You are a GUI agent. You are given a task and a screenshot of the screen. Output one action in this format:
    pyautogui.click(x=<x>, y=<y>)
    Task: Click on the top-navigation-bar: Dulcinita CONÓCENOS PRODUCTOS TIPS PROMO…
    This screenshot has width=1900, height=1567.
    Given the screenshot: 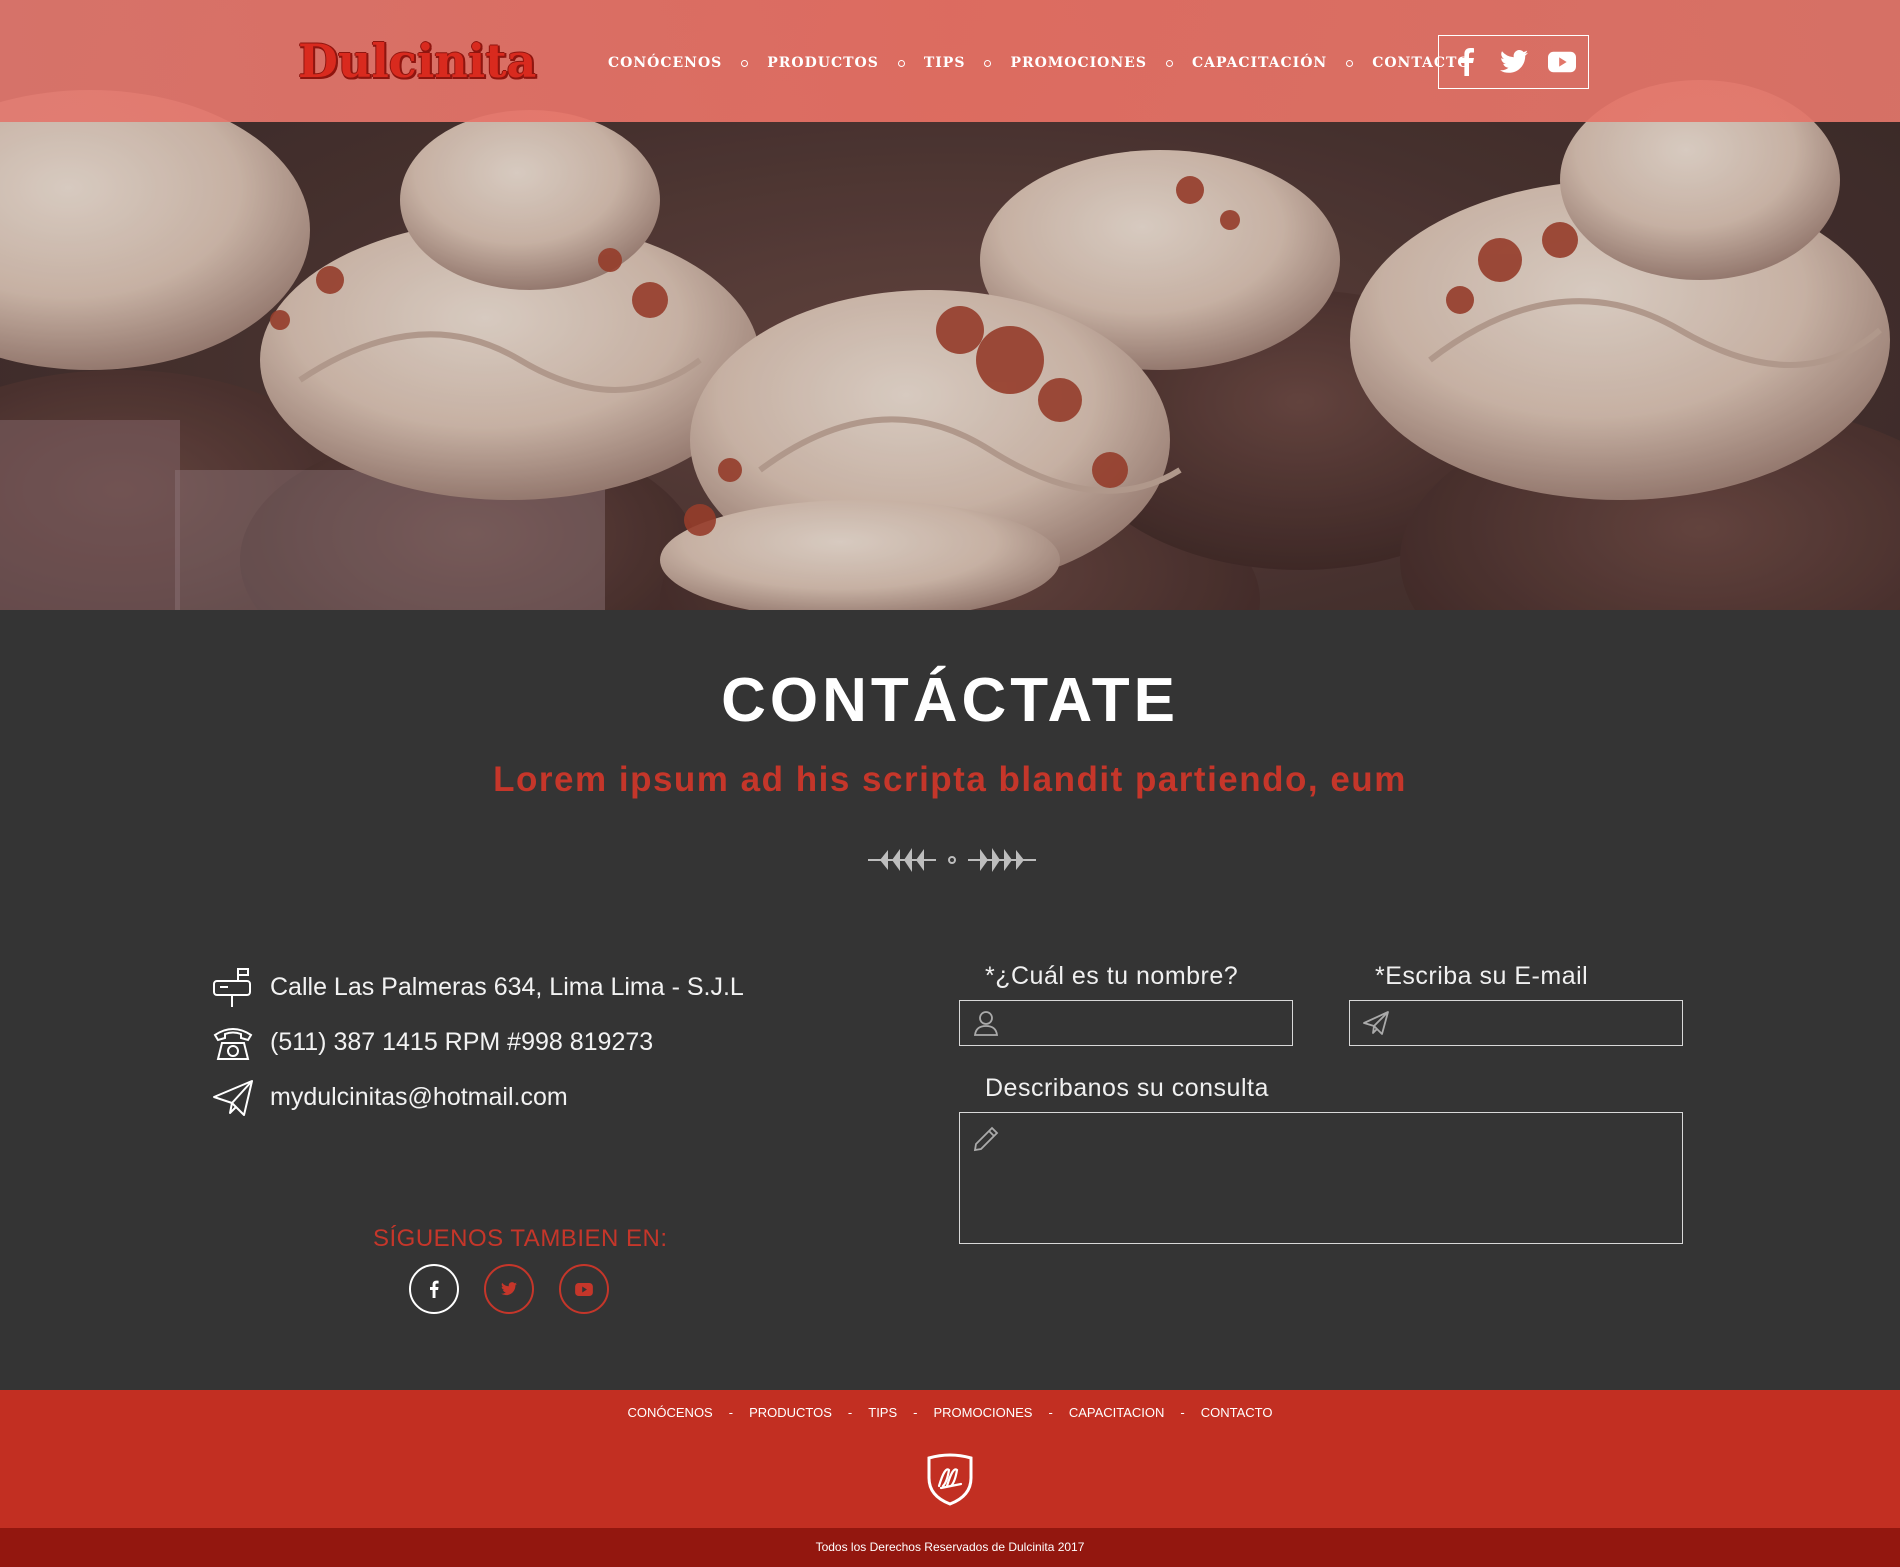 What is the action you would take?
    pyautogui.click(x=950, y=61)
    